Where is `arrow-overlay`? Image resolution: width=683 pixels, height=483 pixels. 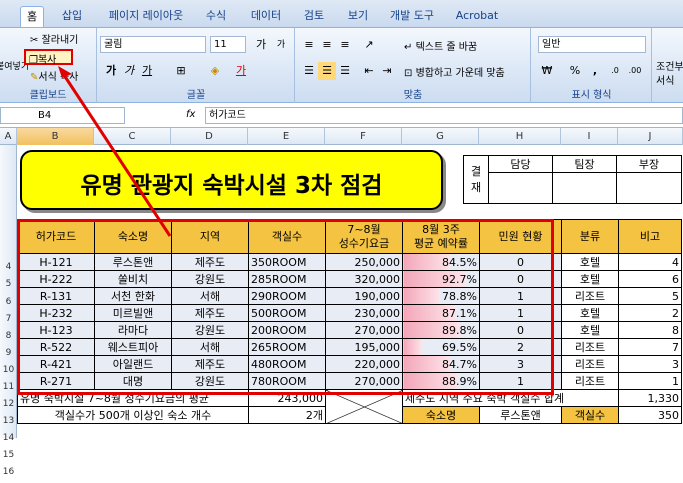
arrow-overlay is located at coordinates (115, 151).